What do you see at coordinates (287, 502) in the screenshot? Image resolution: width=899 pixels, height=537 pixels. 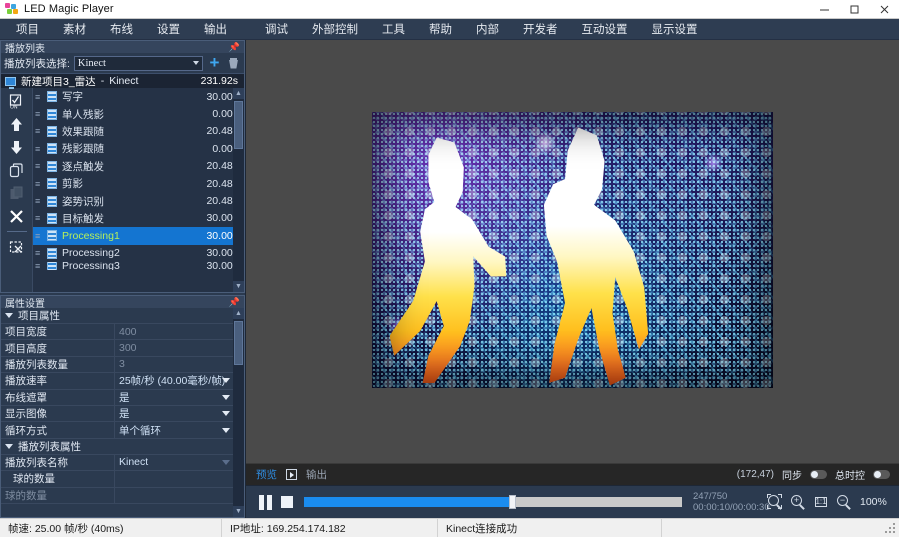 I see `stop-icon` at bounding box center [287, 502].